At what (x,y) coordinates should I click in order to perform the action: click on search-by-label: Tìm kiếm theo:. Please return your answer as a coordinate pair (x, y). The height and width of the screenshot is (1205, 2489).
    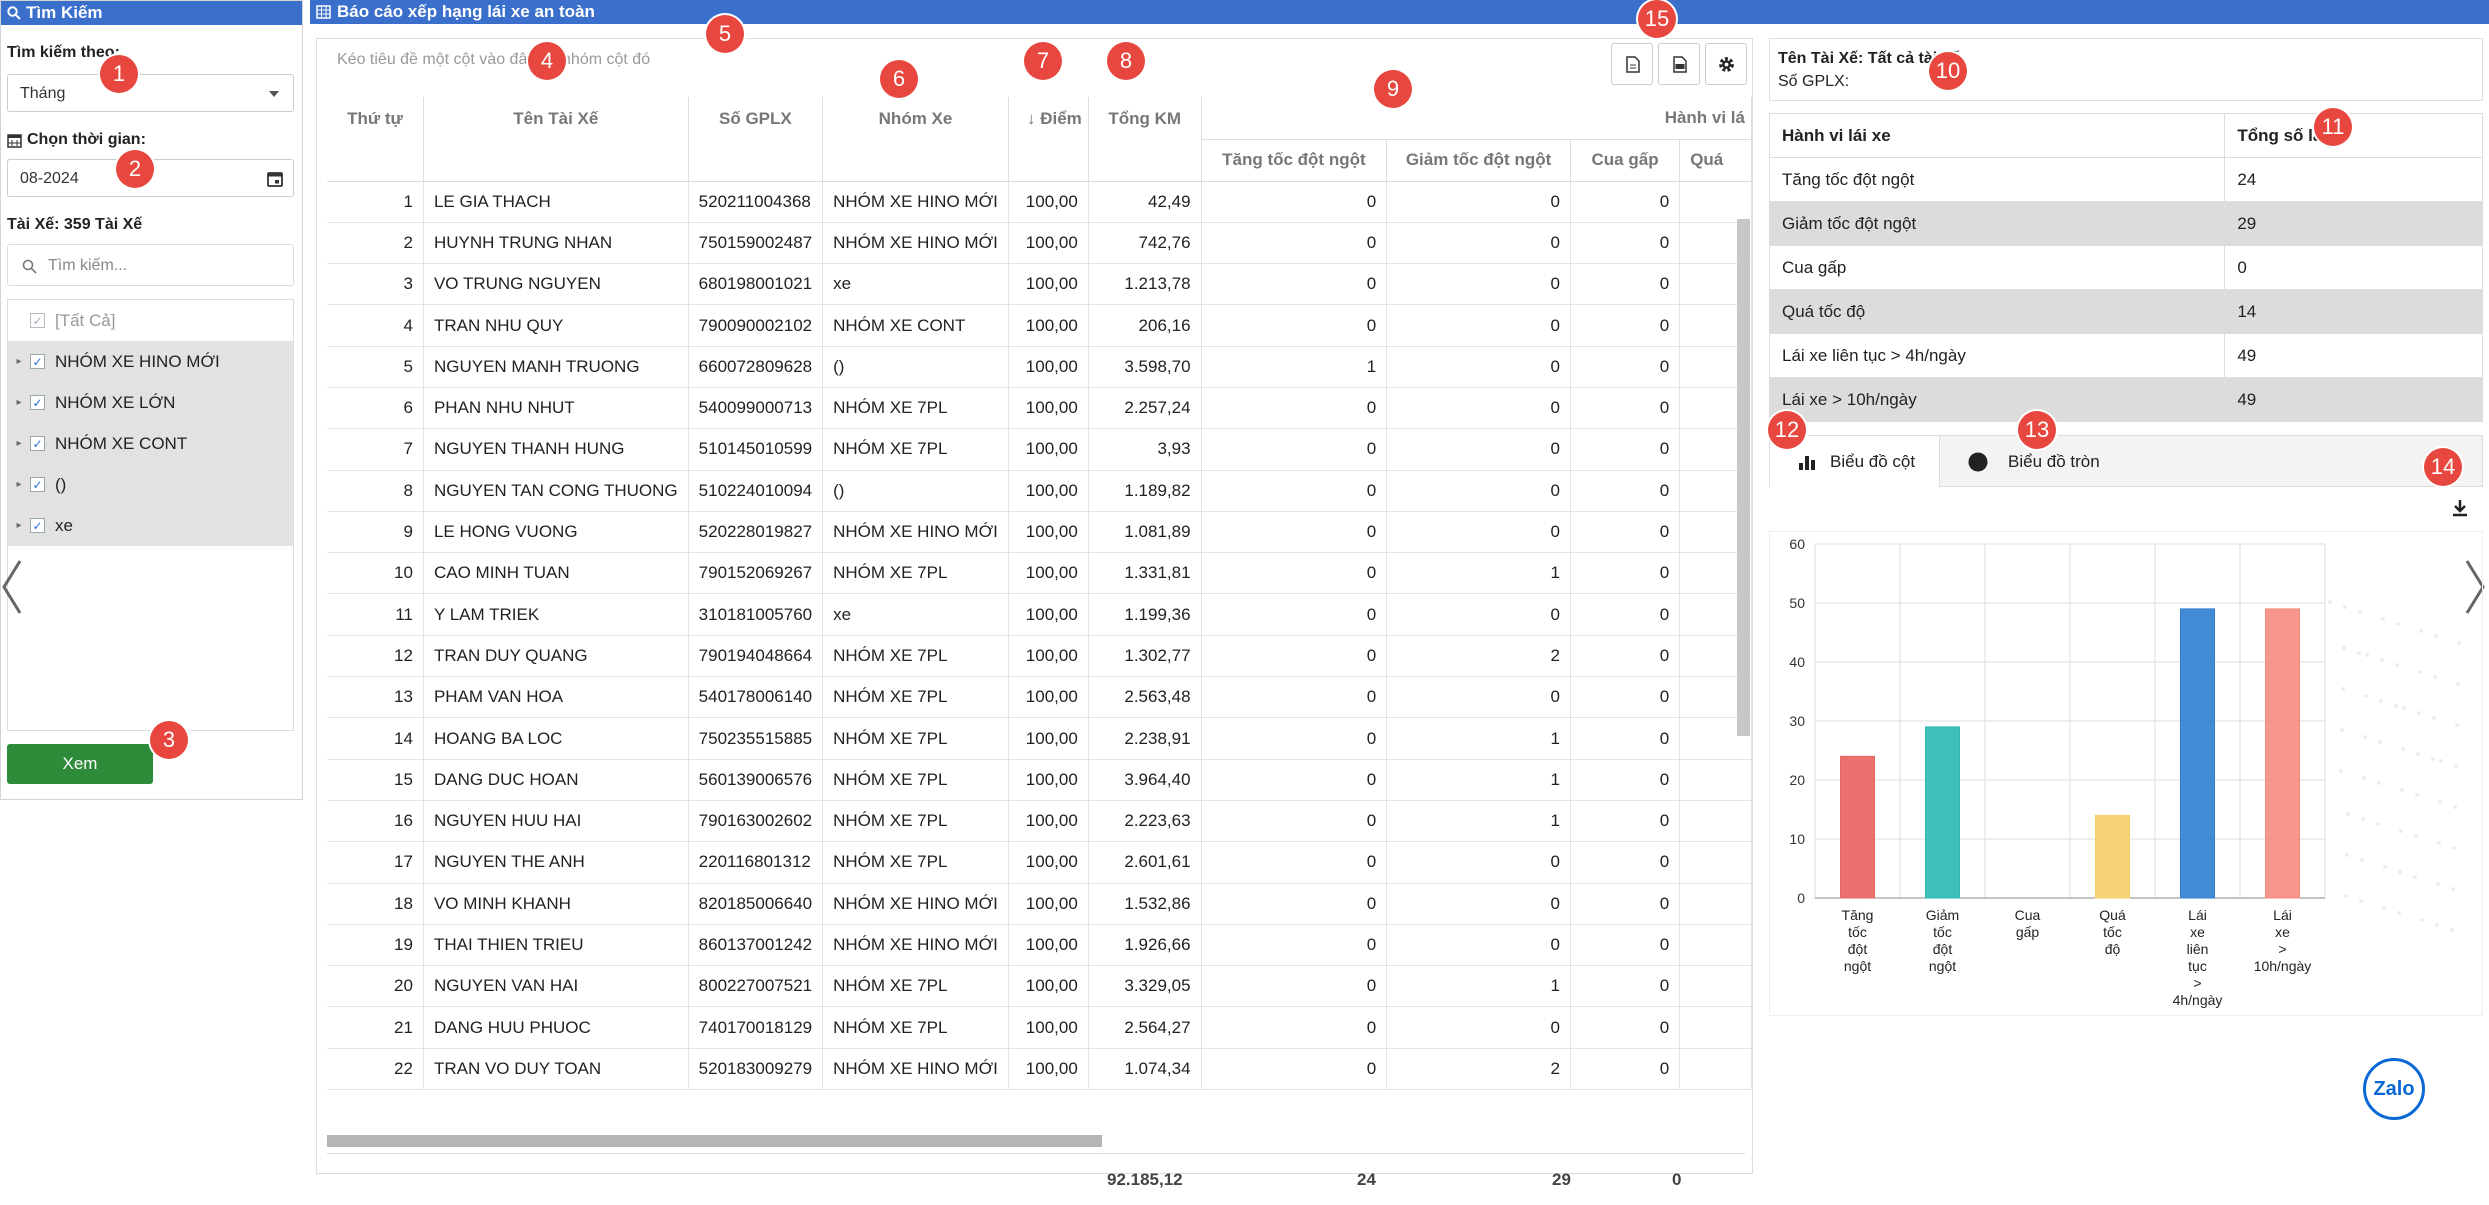
    Looking at the image, I should click on (63, 52).